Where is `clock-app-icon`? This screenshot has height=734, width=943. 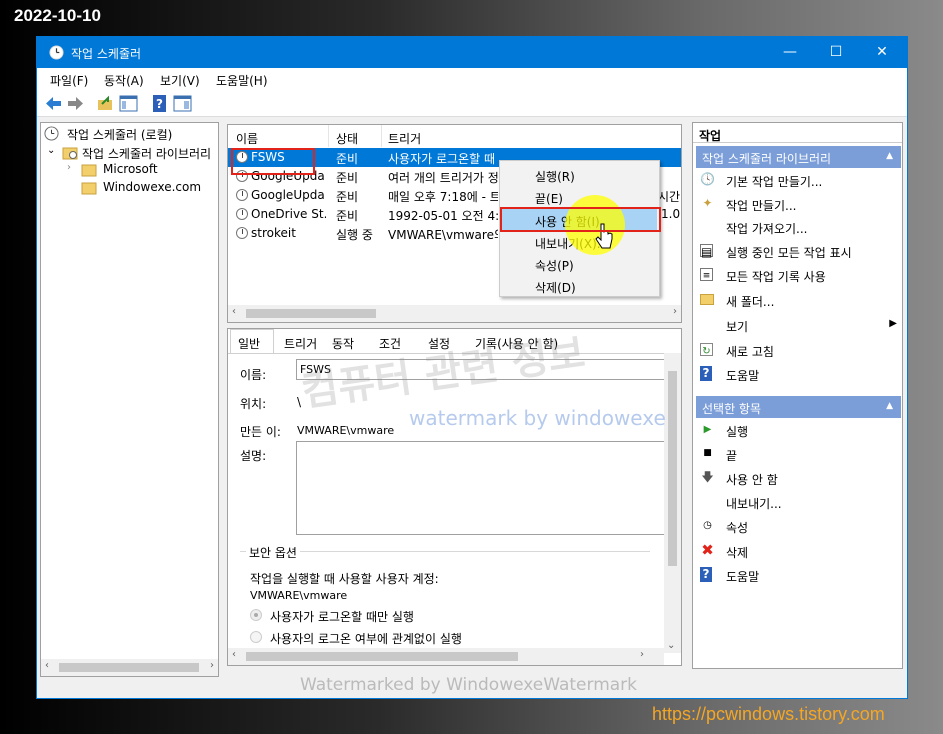 clock-app-icon is located at coordinates (56, 52).